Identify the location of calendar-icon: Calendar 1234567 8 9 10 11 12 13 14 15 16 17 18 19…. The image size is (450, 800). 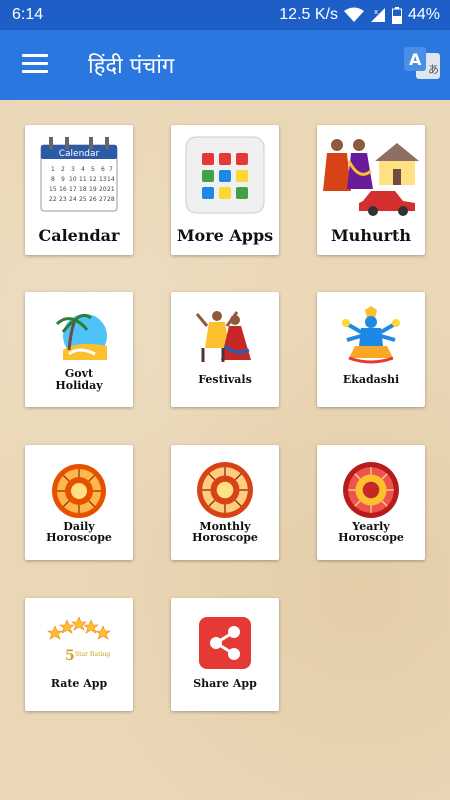
(79, 174).